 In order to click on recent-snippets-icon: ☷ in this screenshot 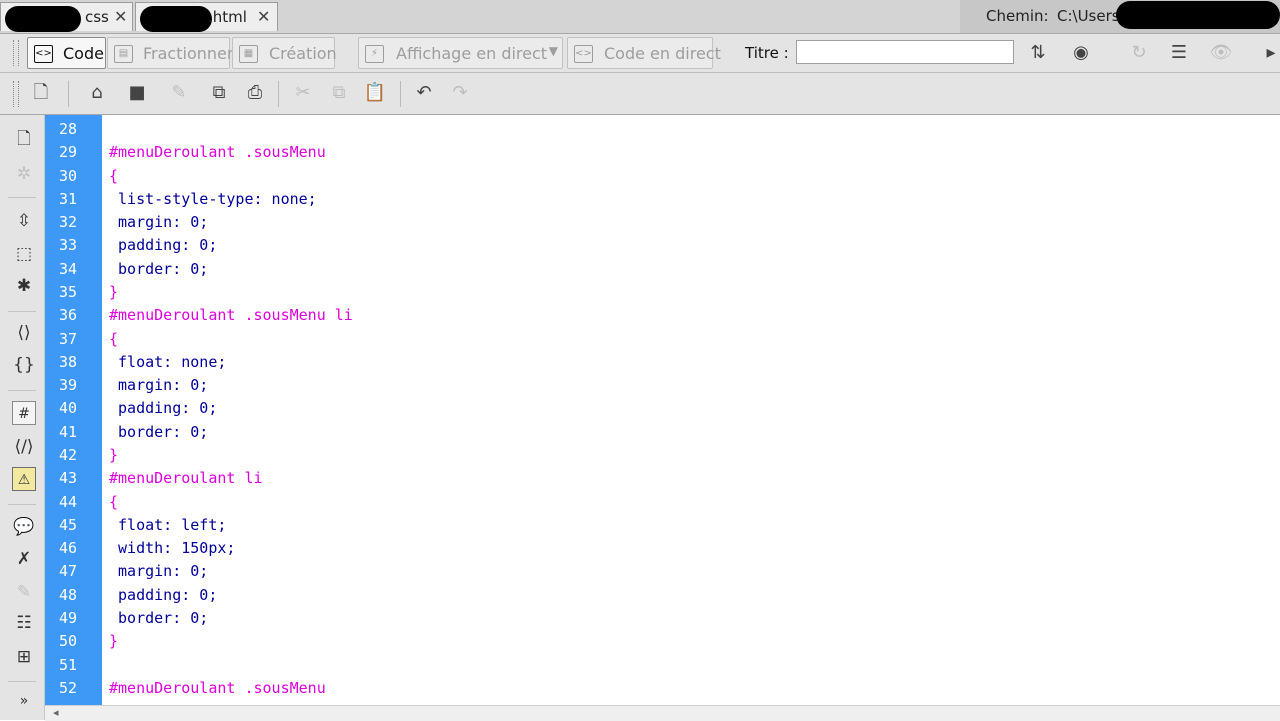, I will do `click(24, 623)`.